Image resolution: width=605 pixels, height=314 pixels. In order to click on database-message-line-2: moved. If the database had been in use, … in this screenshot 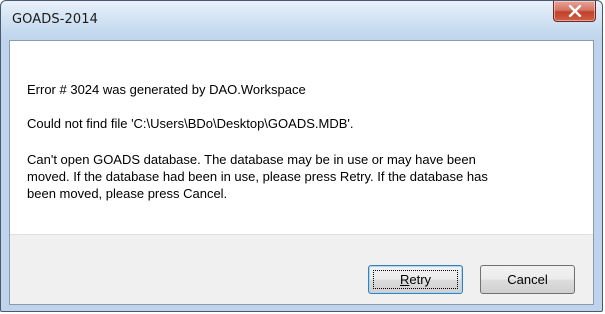, I will do `click(257, 176)`.